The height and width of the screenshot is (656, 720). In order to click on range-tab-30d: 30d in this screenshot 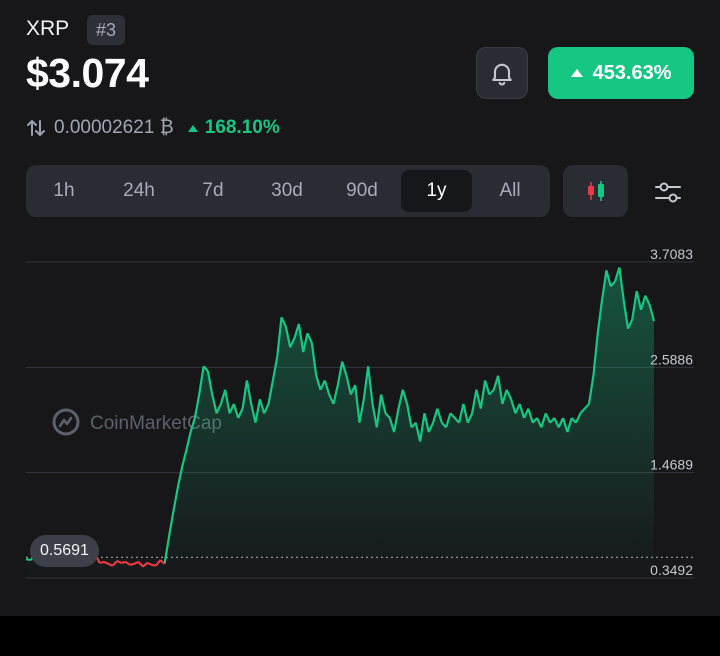, I will do `click(287, 191)`.